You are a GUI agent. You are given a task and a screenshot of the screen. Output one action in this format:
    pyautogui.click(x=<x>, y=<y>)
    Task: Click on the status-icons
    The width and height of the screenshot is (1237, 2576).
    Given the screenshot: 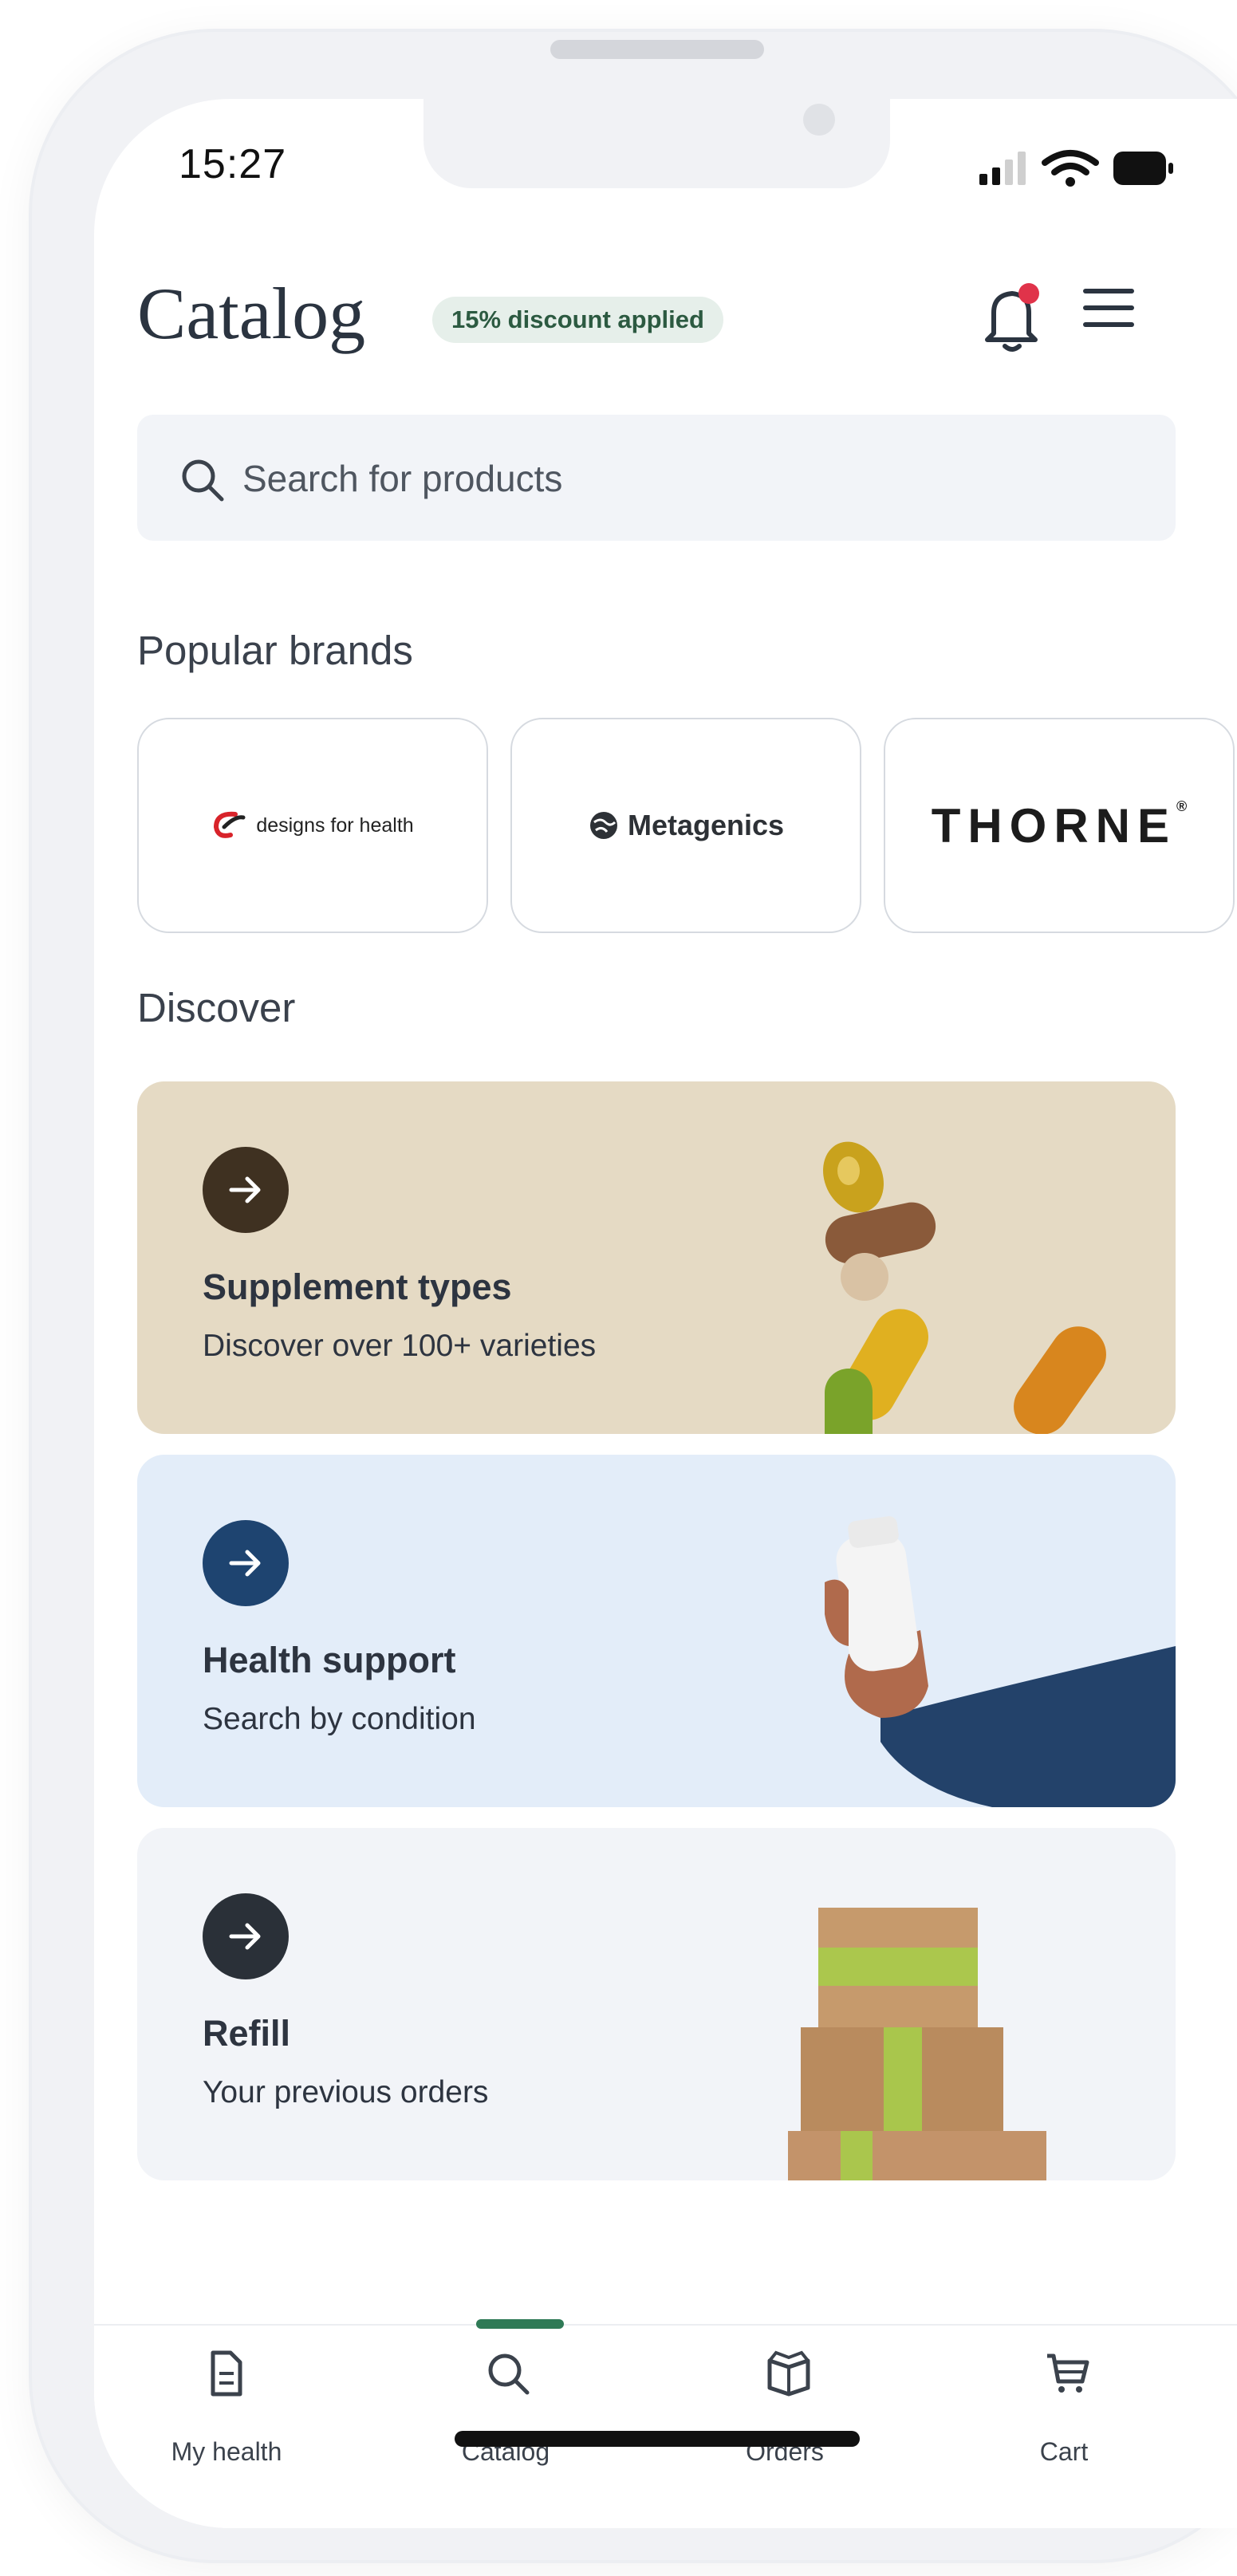 What is the action you would take?
    pyautogui.click(x=1076, y=168)
    